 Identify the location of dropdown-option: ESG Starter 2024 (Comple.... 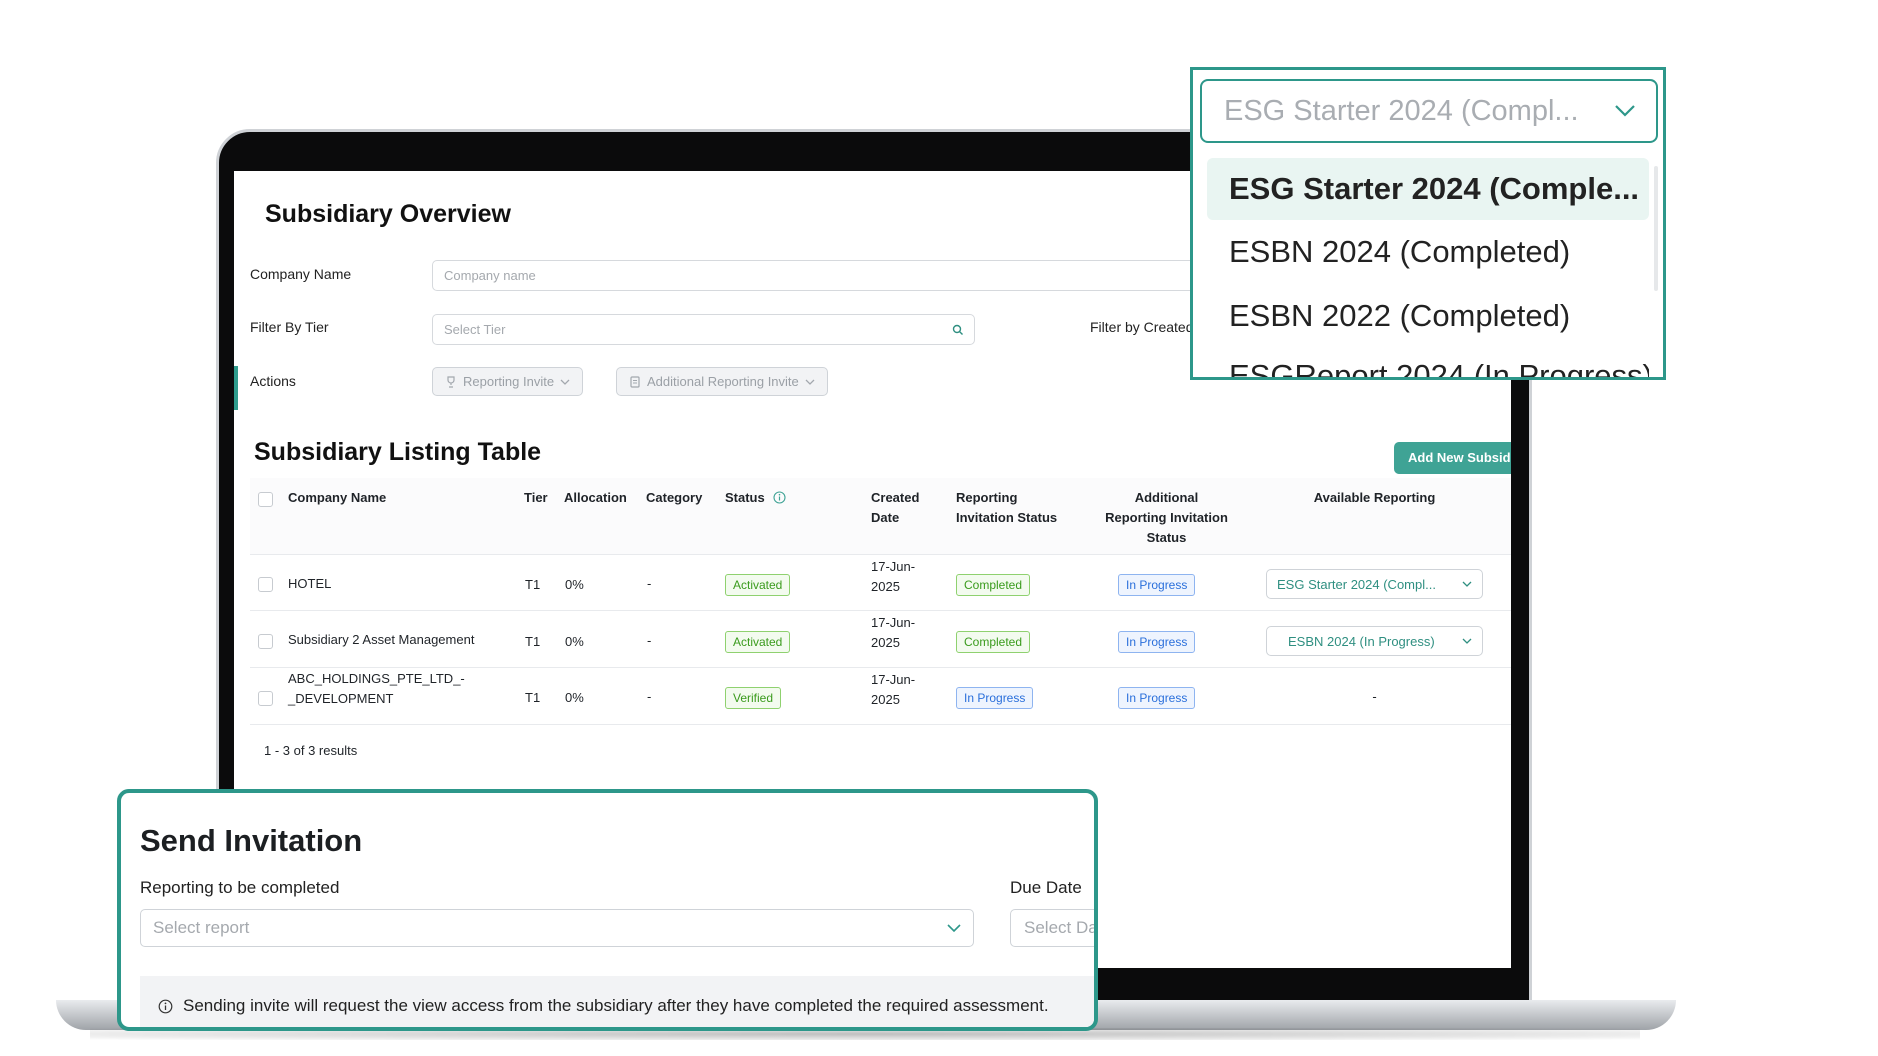
(1428, 189).